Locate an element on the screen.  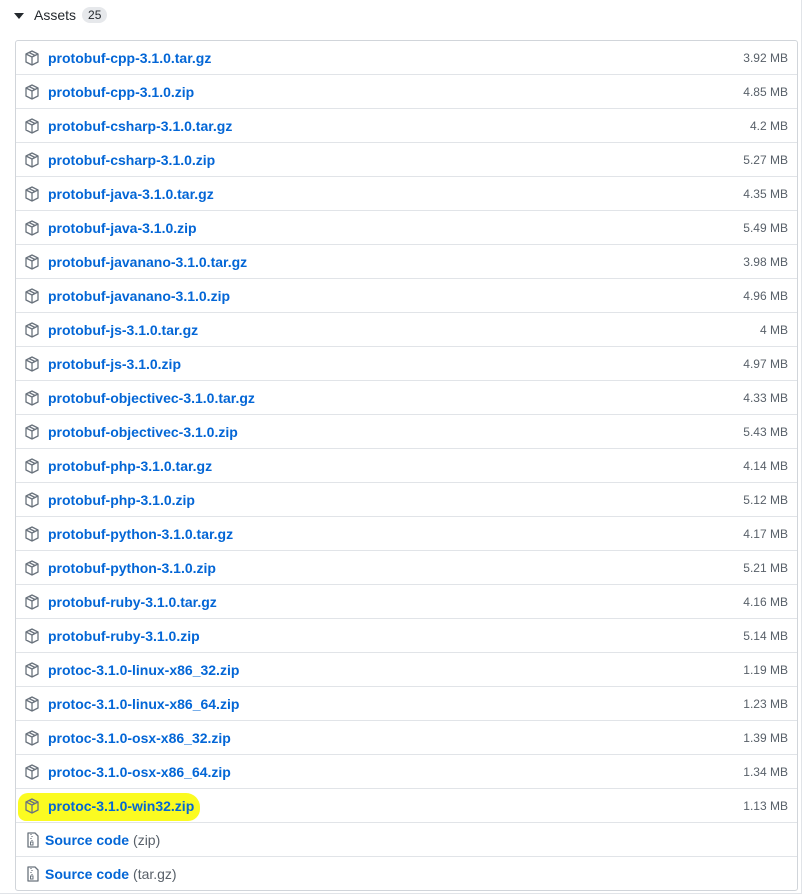
asset-row: protobuf-php-3.1.0.tar.gz 4.14 MB is located at coordinates (406, 466).